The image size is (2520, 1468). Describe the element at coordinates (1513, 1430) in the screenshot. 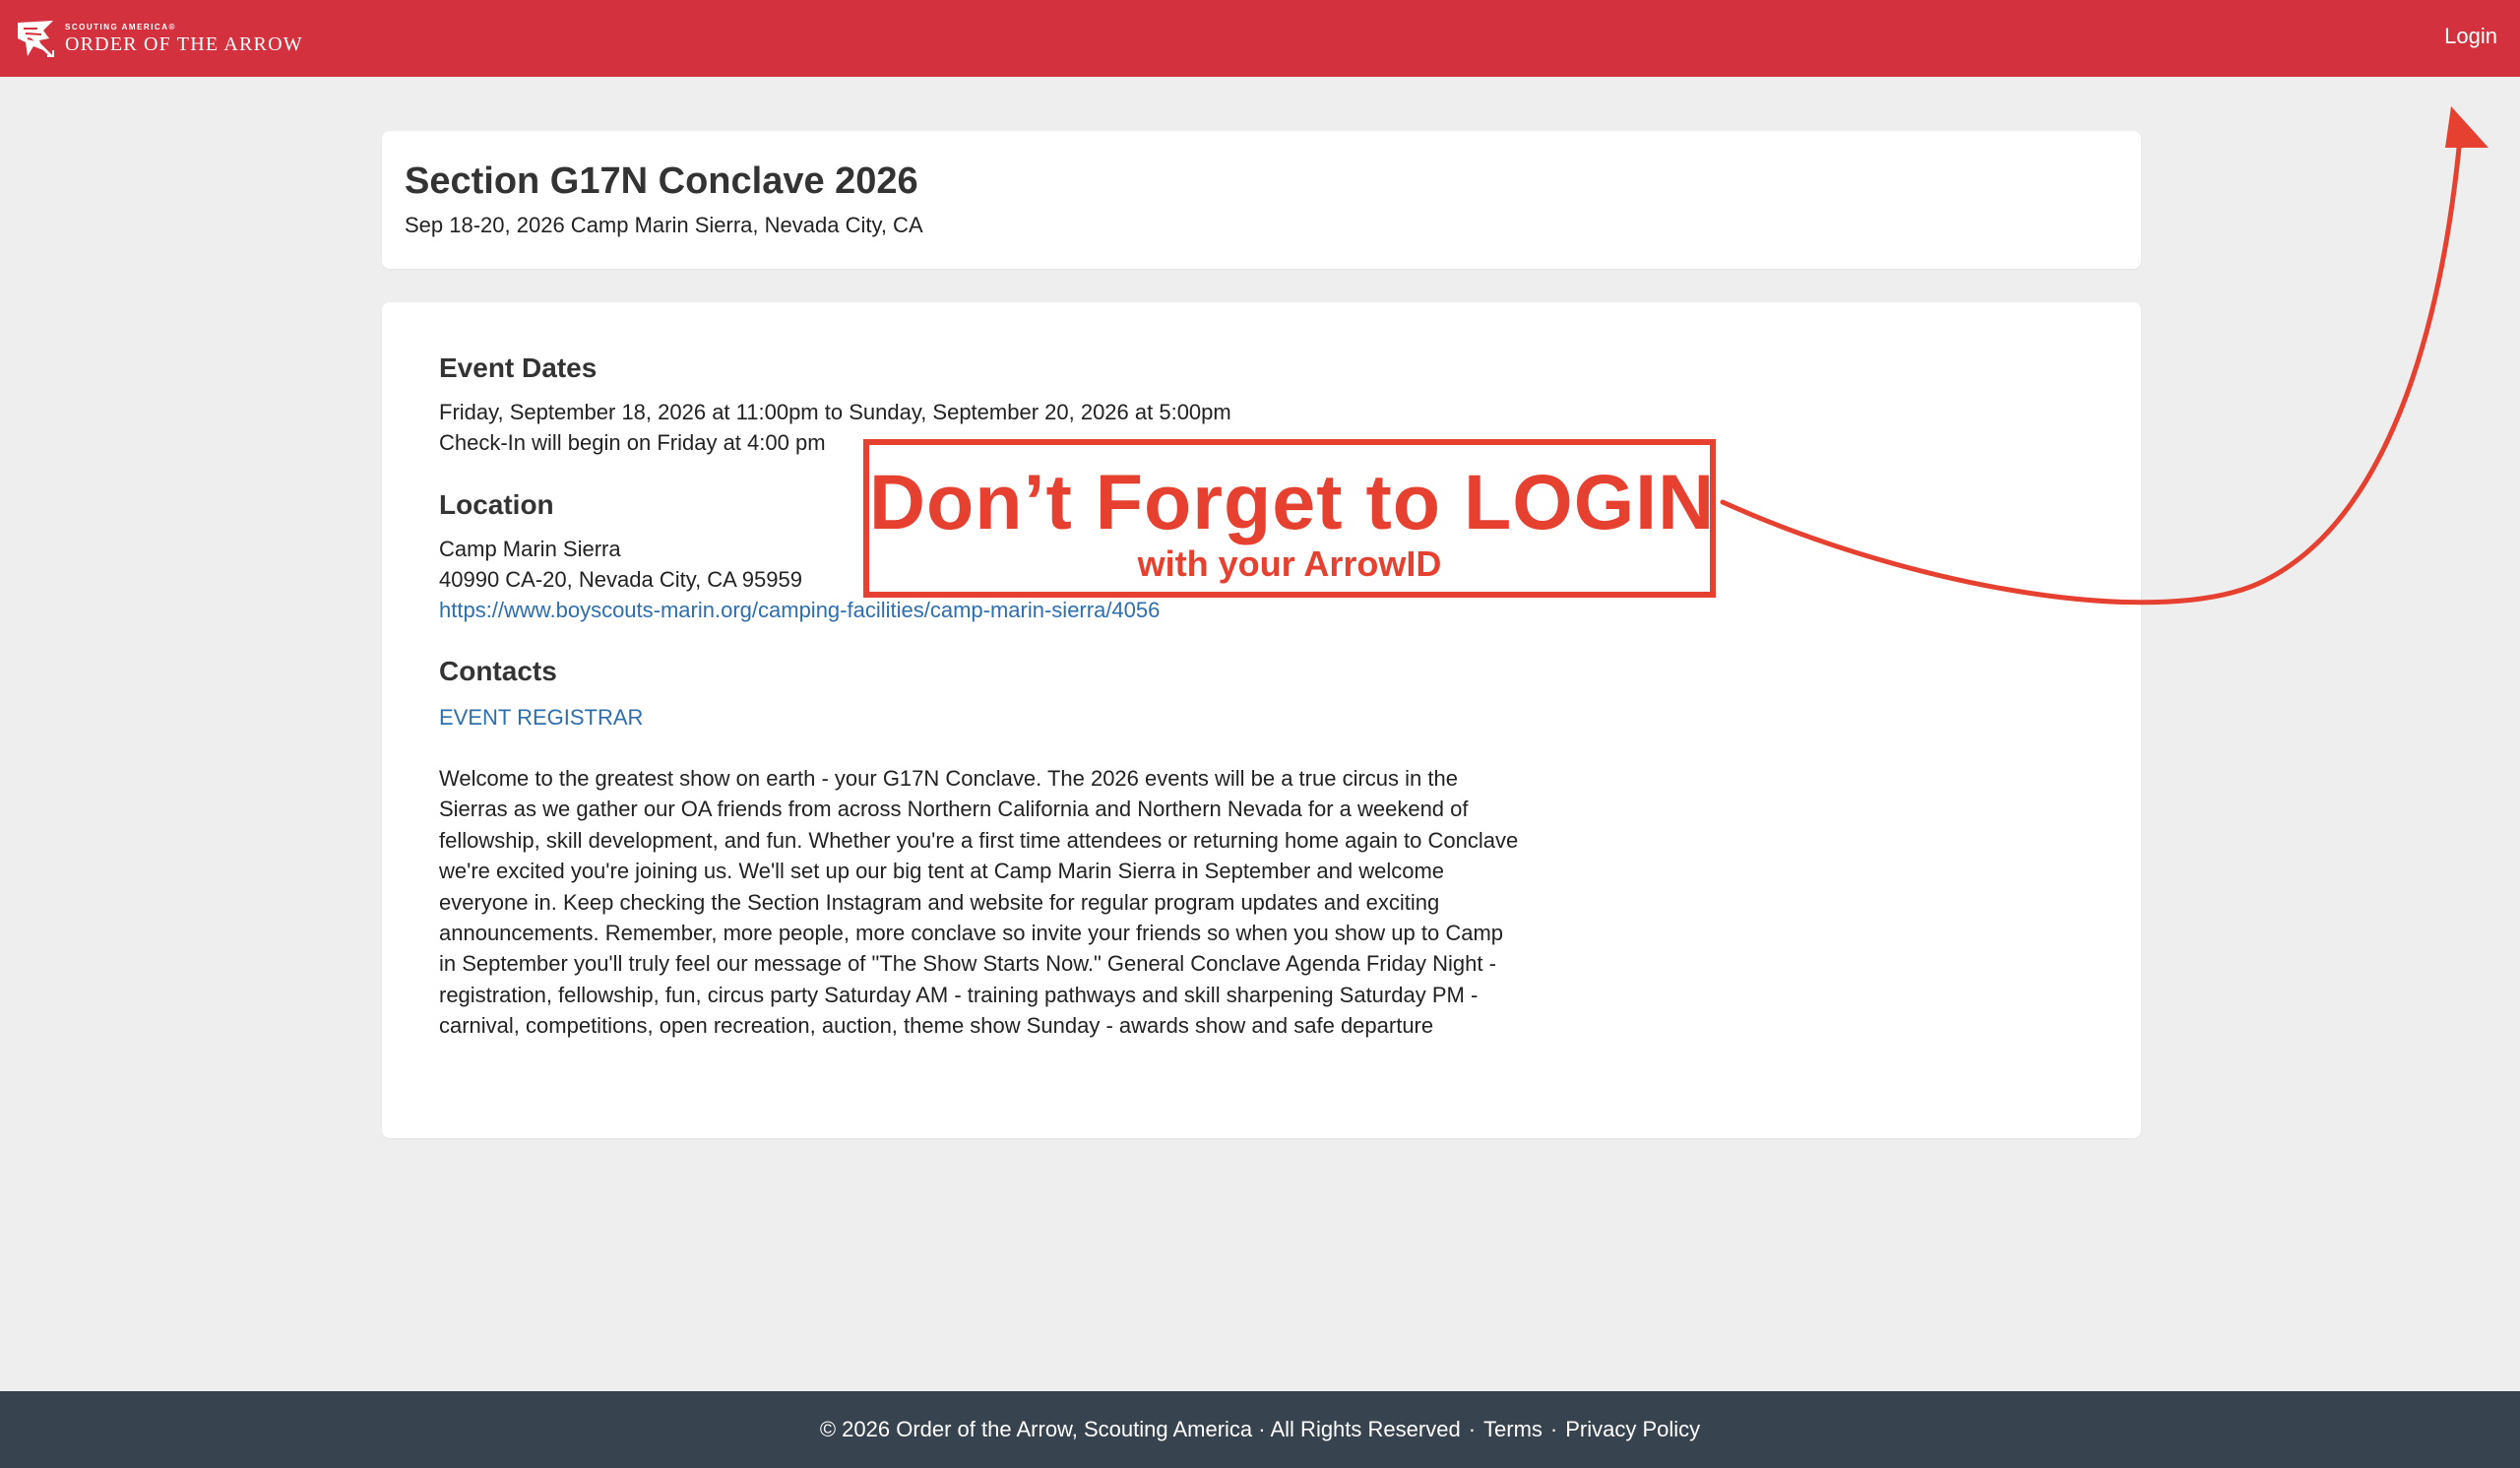

I see `footer-terms-link: Terms` at that location.